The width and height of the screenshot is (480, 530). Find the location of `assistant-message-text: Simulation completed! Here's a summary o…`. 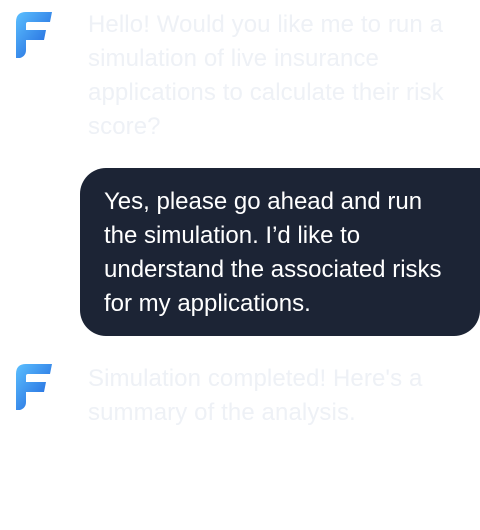

assistant-message-text: Simulation completed! Here's a summary o… is located at coordinates (255, 395).